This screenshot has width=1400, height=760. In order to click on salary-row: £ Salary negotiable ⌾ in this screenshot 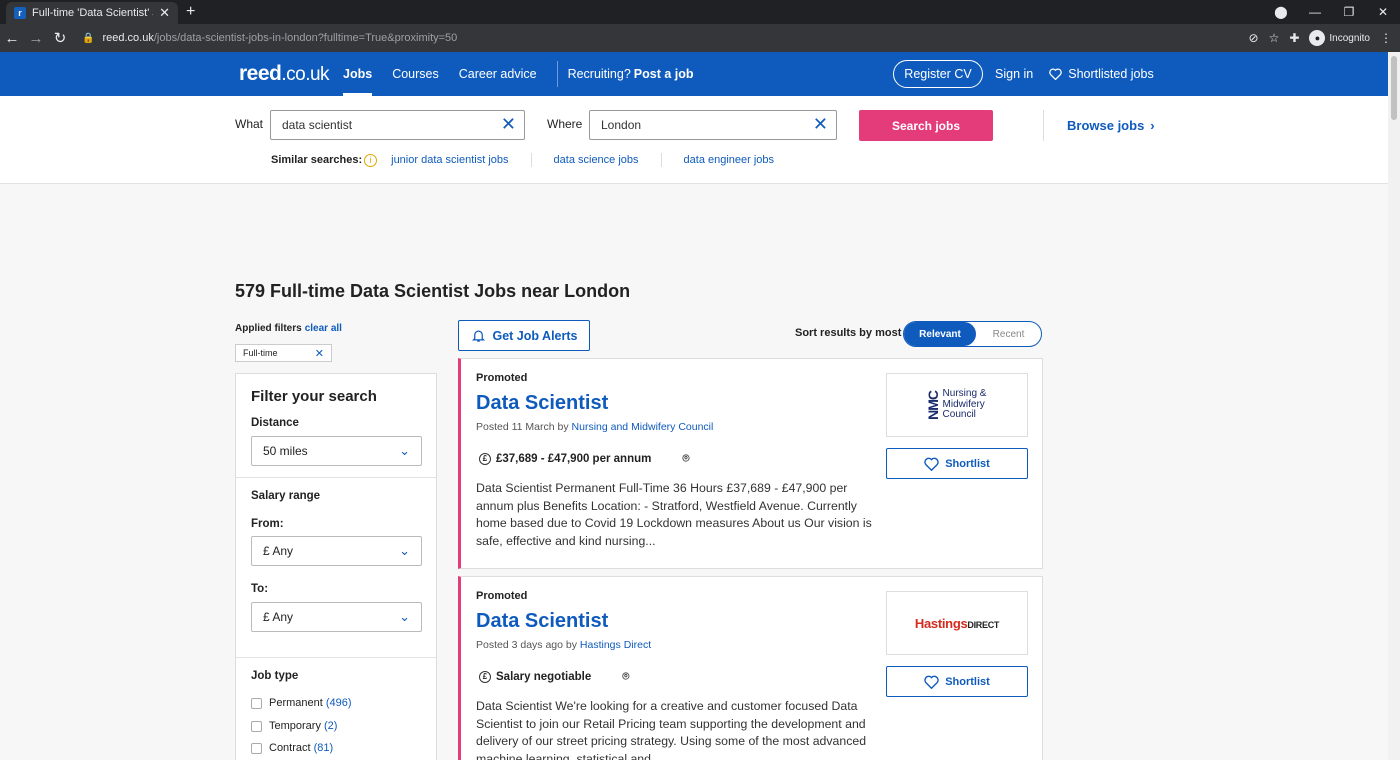, I will do `click(554, 676)`.